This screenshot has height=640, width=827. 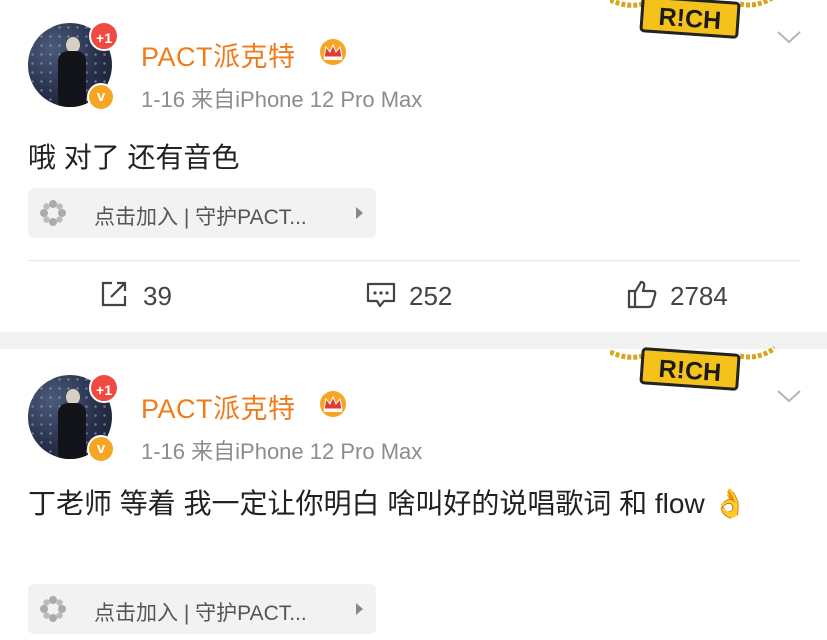 I want to click on comment-count: 252, so click(x=431, y=296).